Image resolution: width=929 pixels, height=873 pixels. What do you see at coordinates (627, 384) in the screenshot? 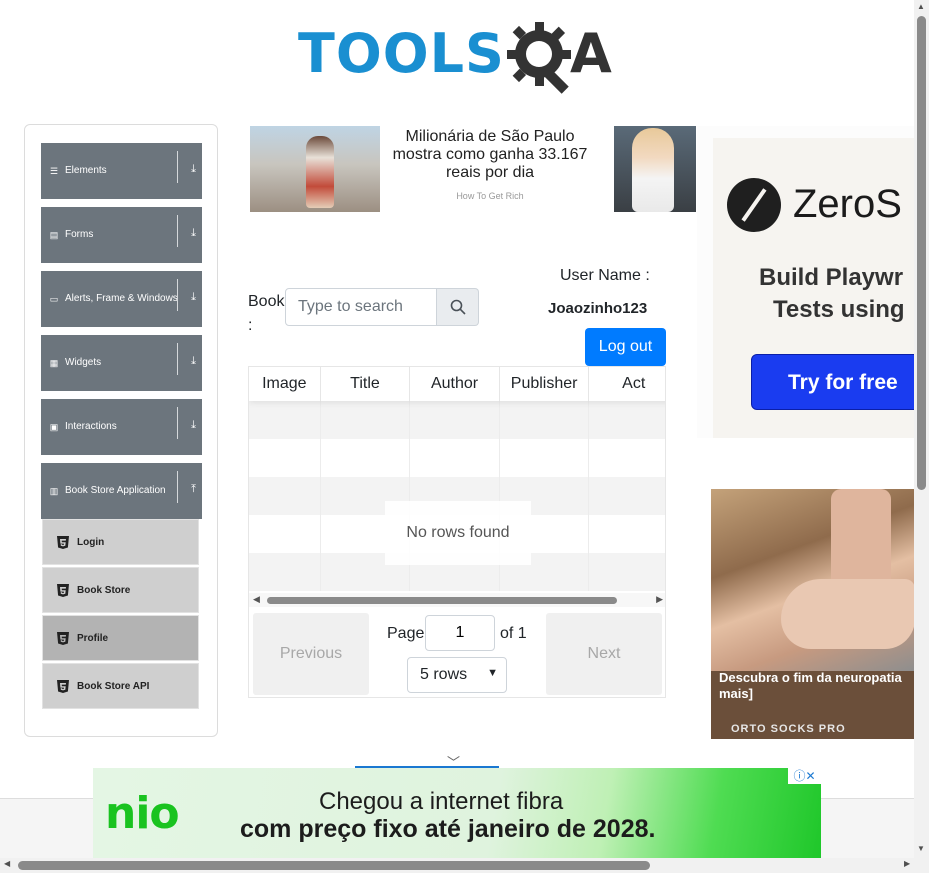
I see `column-header-action: Act` at bounding box center [627, 384].